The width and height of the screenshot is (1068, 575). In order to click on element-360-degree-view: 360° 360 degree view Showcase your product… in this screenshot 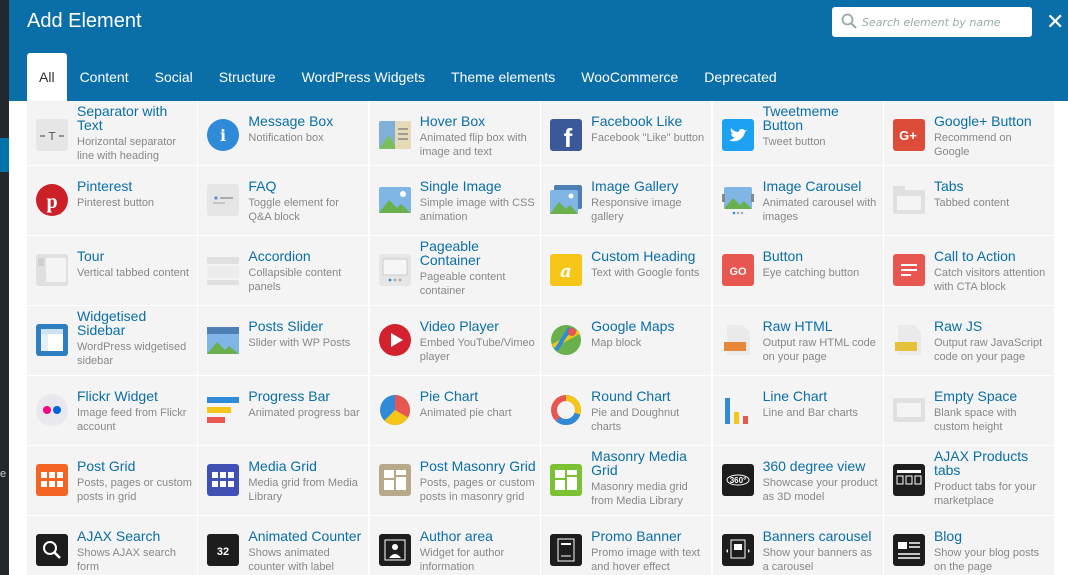, I will do `click(797, 480)`.